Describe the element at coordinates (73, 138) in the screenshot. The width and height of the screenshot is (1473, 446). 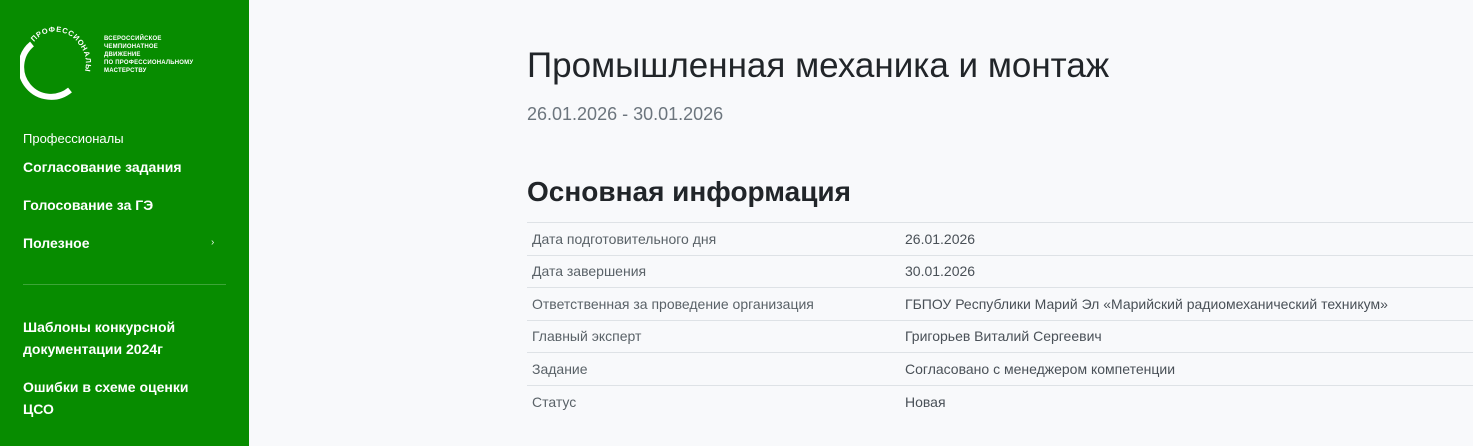
I see `nav-section-label: Профессионалы` at that location.